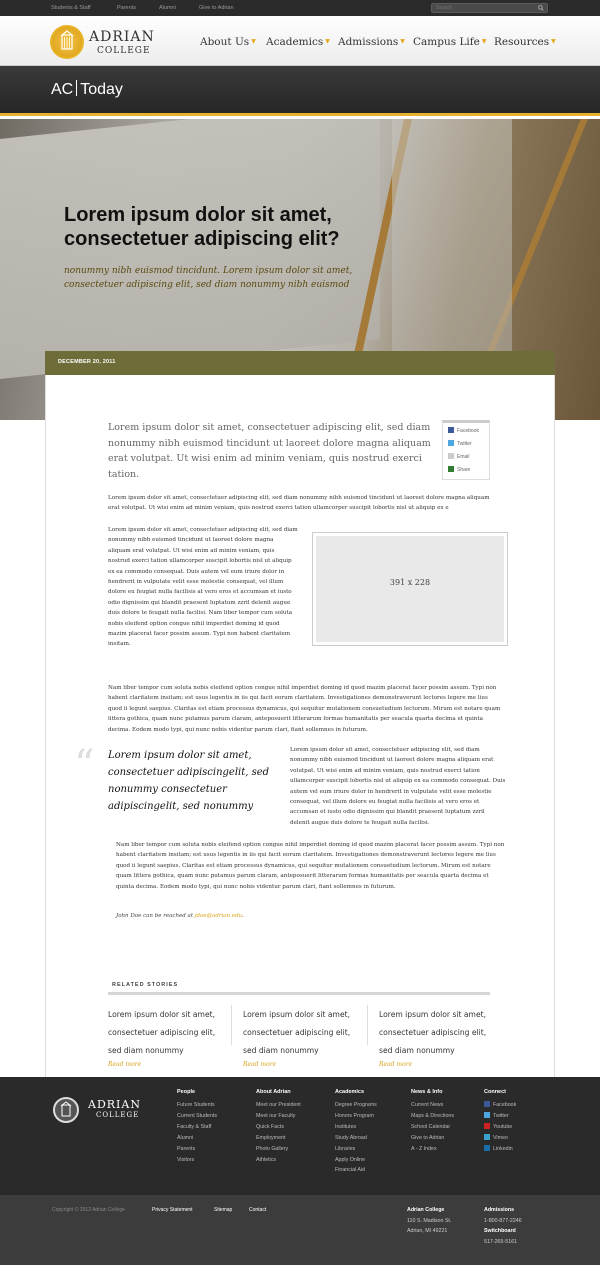 The width and height of the screenshot is (600, 1265). Describe the element at coordinates (371, 42) in the screenshot. I see `nav-admissions: Admissions ▼` at that location.